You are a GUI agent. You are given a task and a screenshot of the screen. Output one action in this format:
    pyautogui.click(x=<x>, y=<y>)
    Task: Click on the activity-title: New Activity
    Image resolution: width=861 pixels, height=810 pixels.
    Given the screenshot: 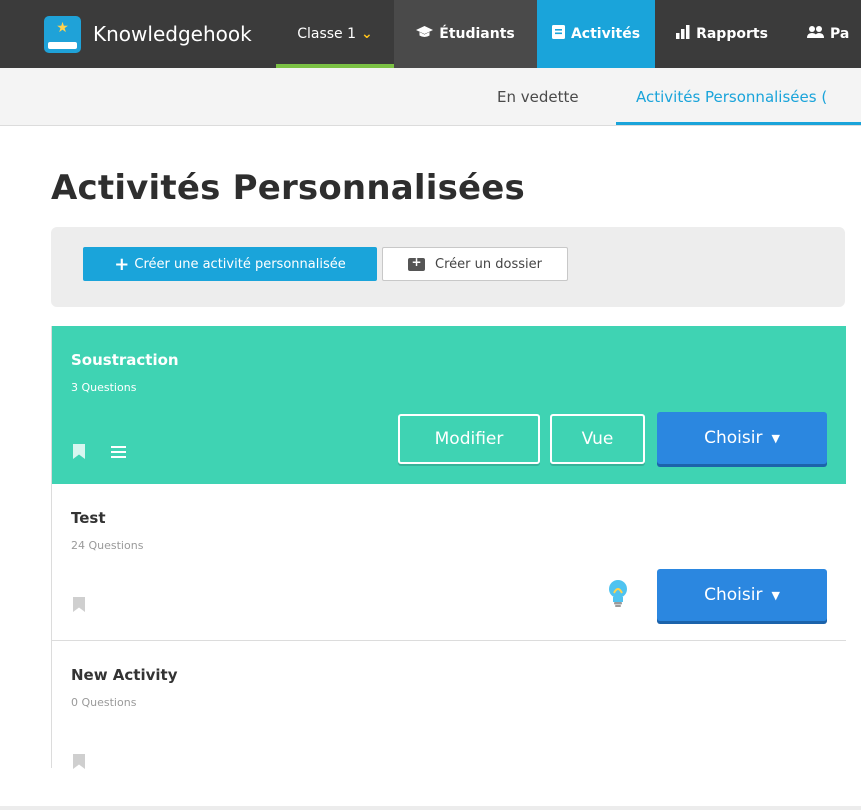 What is the action you would take?
    pyautogui.click(x=124, y=675)
    